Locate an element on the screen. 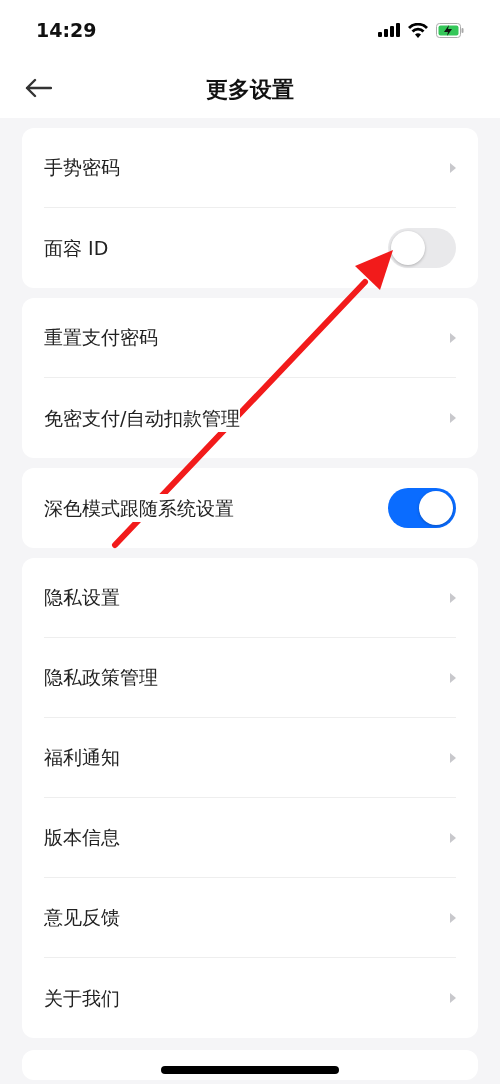  wifi-icon is located at coordinates (418, 30).